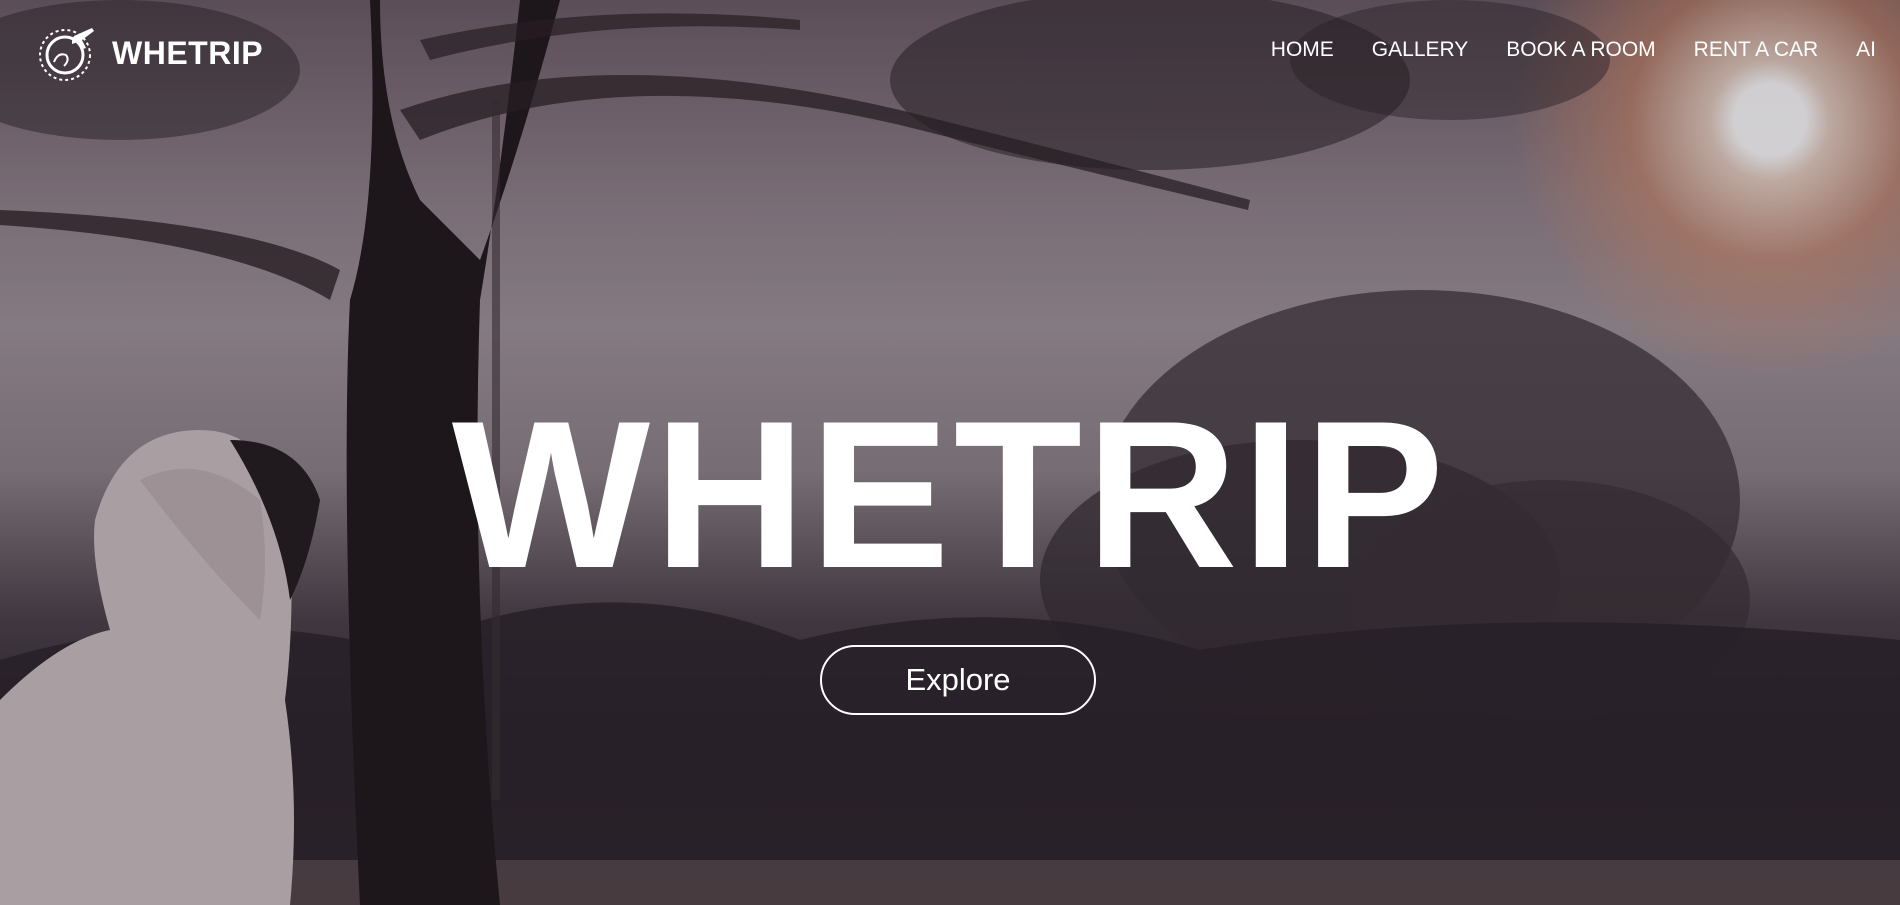 The height and width of the screenshot is (905, 1900). Describe the element at coordinates (958, 680) in the screenshot. I see `explore-button: Explore` at that location.